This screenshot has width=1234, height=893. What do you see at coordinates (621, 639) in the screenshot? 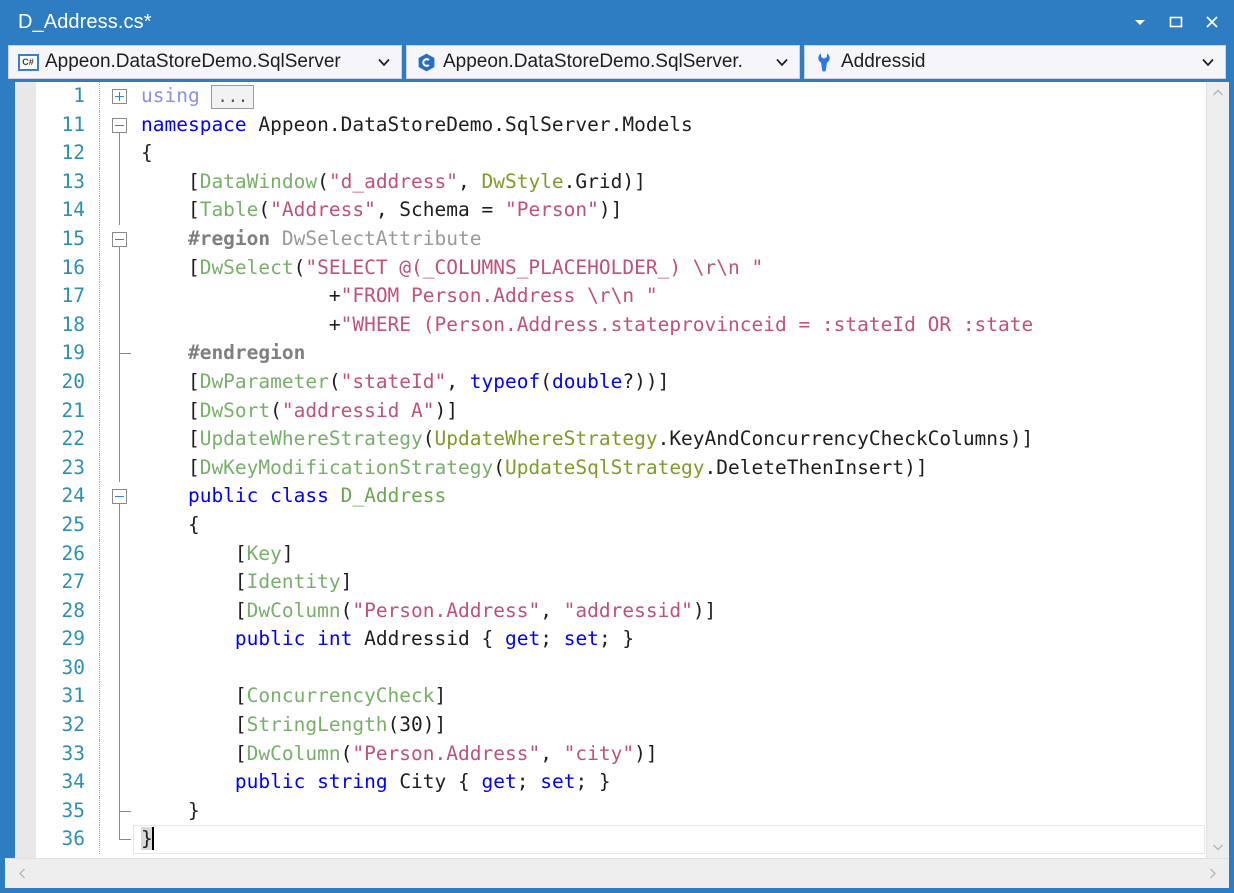
I see `code-line: 29 public int Addressid { get; set; }` at bounding box center [621, 639].